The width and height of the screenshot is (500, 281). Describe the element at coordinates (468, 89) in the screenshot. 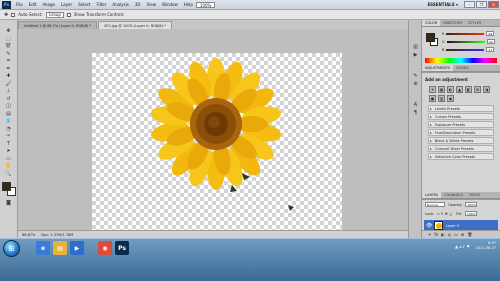

I see `vibrance-icon: ◧` at that location.